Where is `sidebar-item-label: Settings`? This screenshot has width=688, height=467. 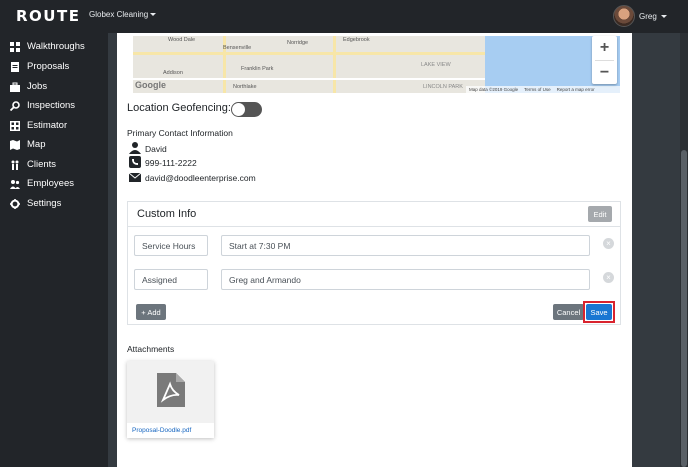 sidebar-item-label: Settings is located at coordinates (44, 203).